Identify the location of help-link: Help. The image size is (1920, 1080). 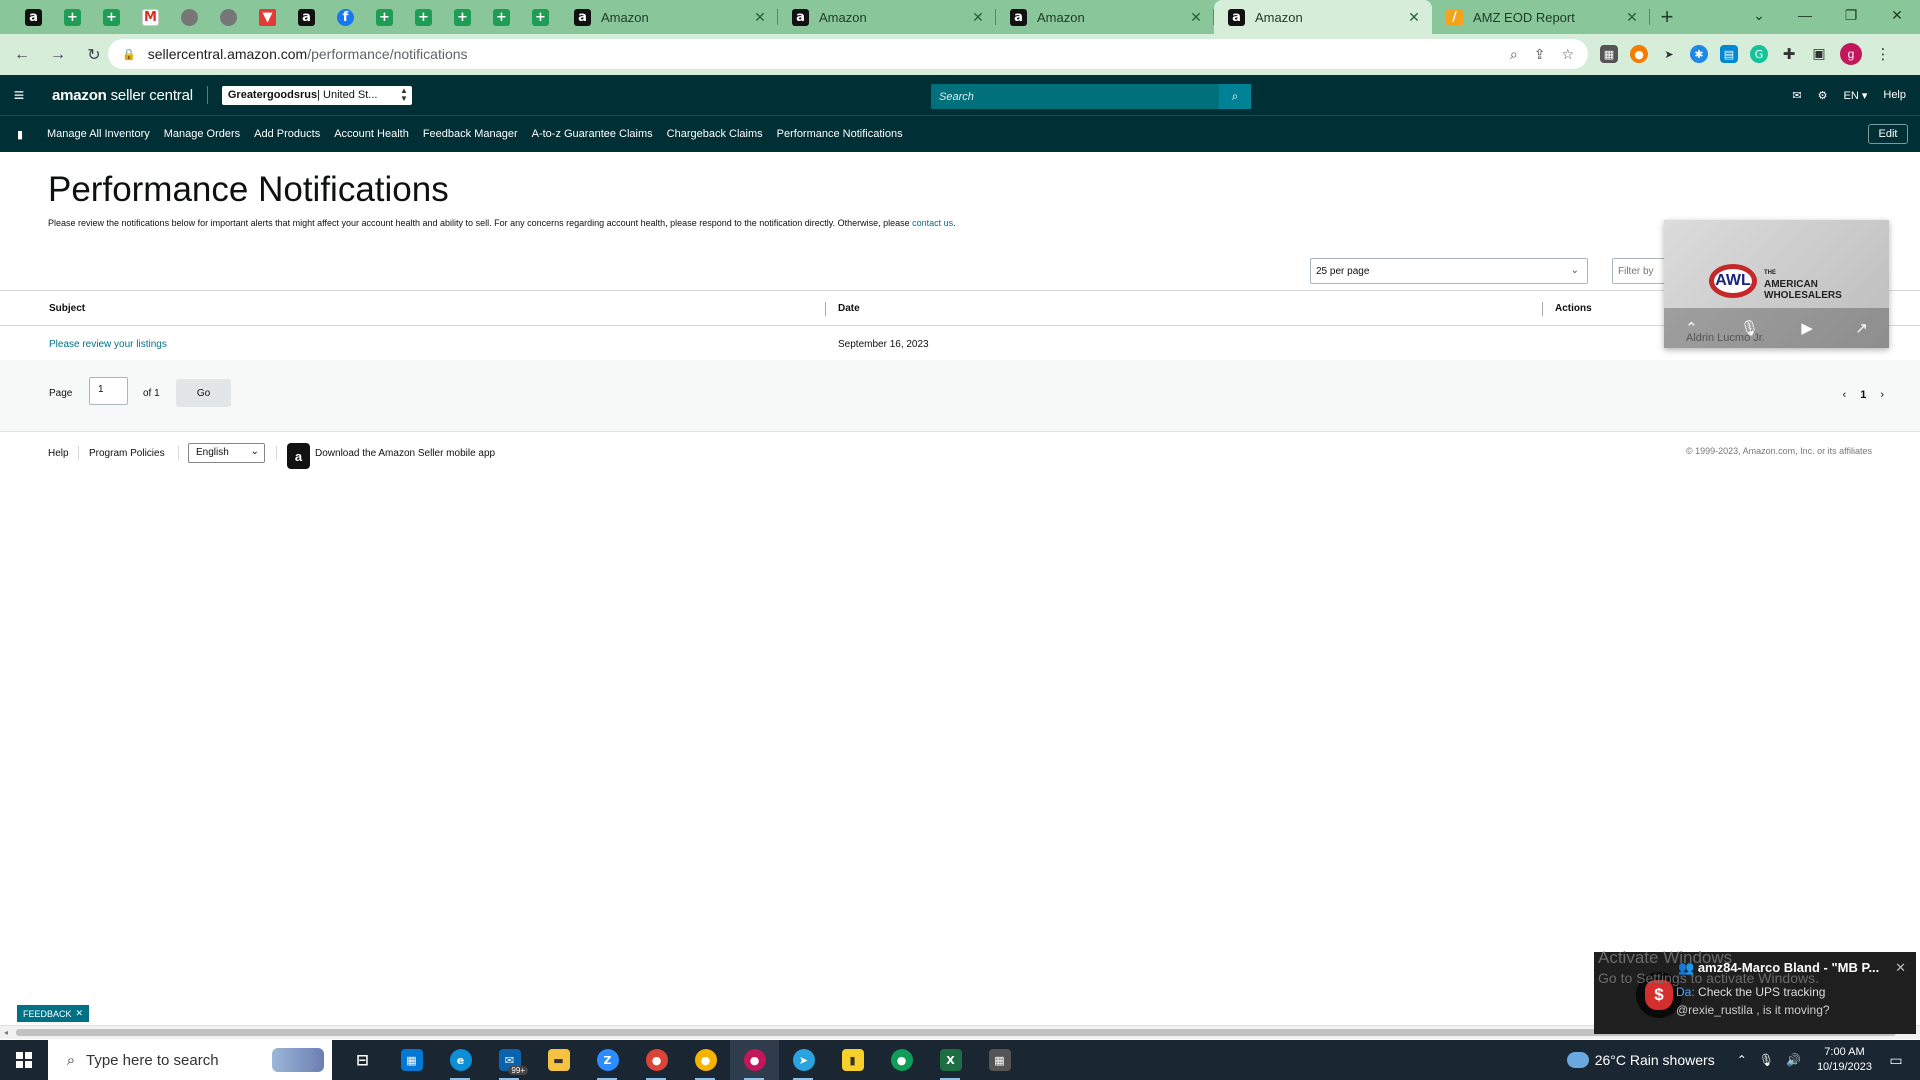
(1894, 95).